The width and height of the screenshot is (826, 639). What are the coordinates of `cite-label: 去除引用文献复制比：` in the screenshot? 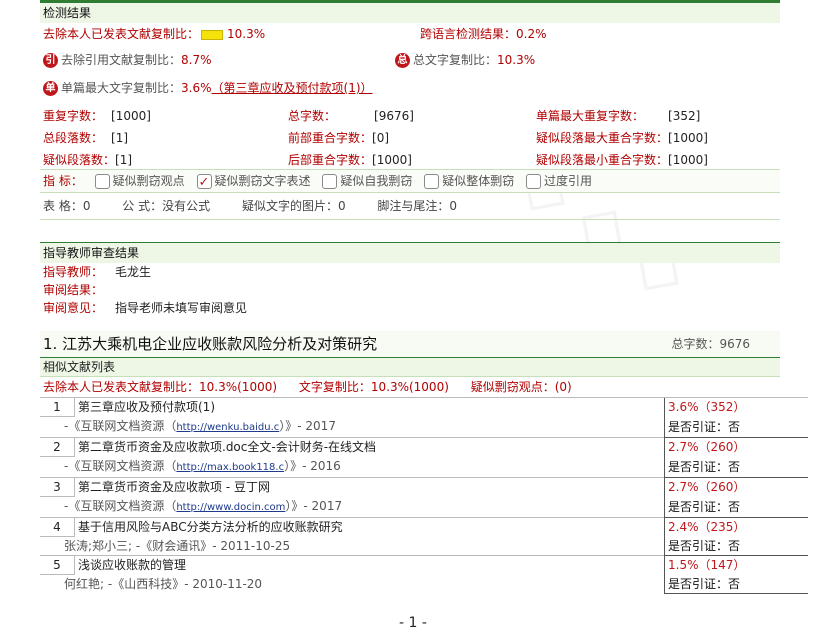 It's located at (121, 60).